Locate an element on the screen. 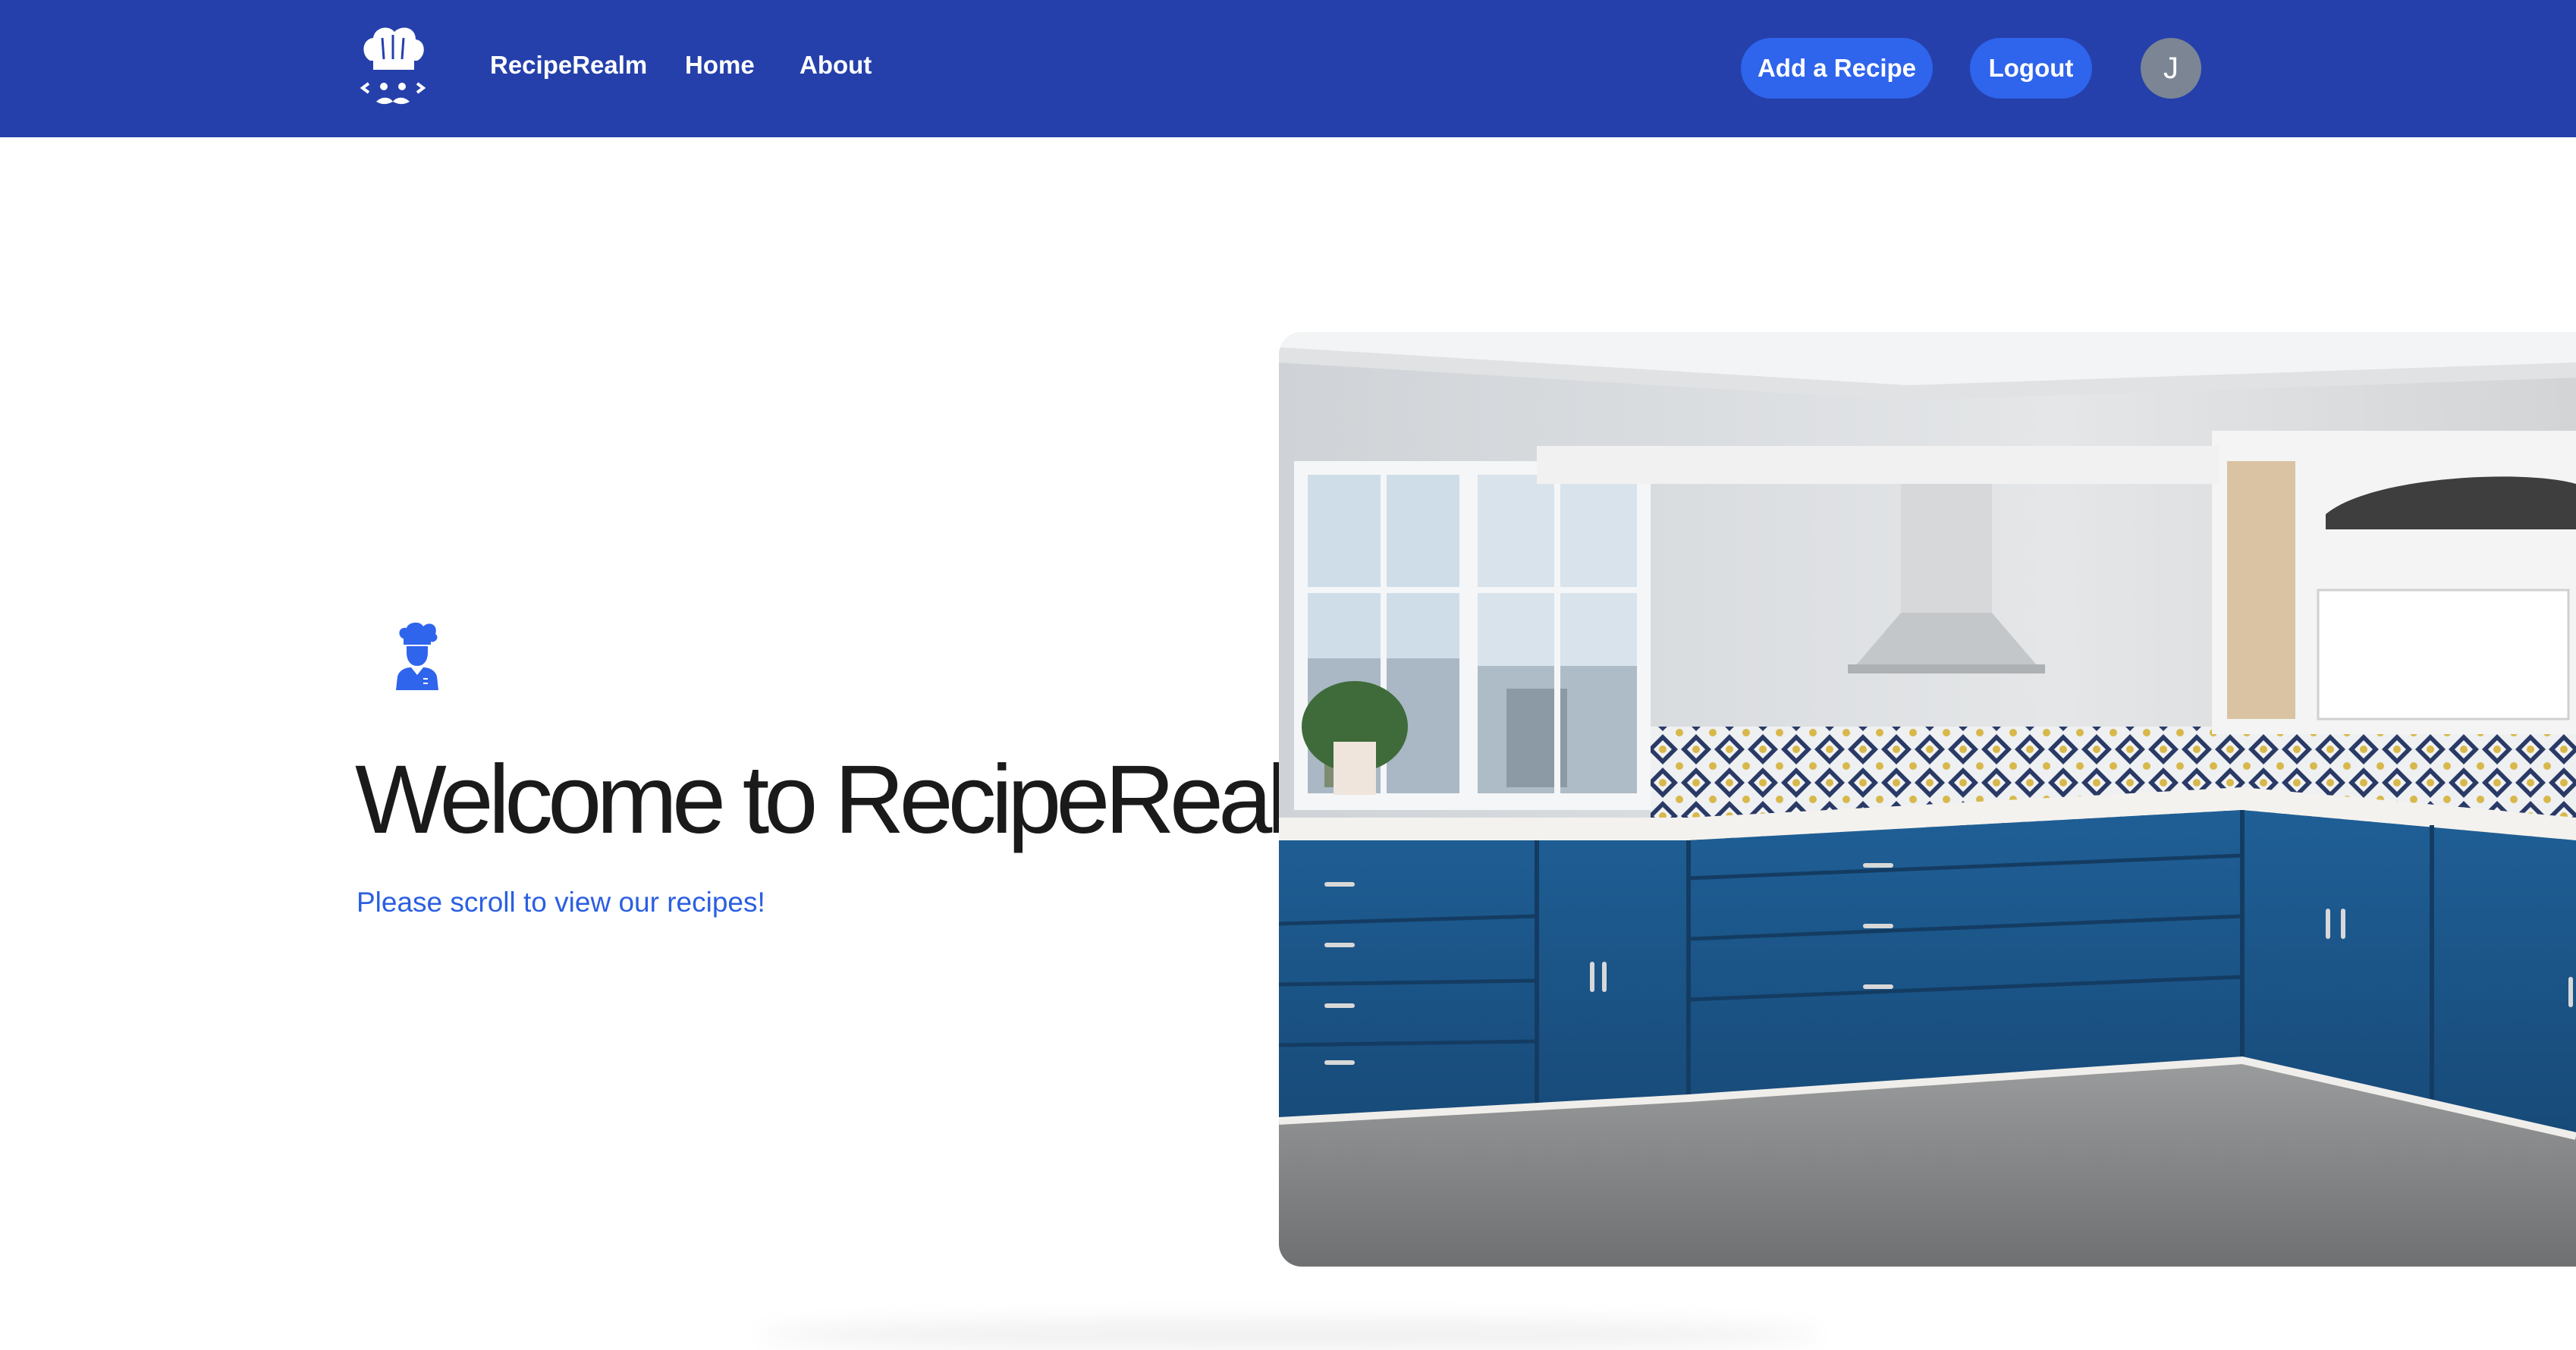 This screenshot has height=1350, width=2576. hero-title: Welcome to RecipeRealm is located at coordinates (859, 800).